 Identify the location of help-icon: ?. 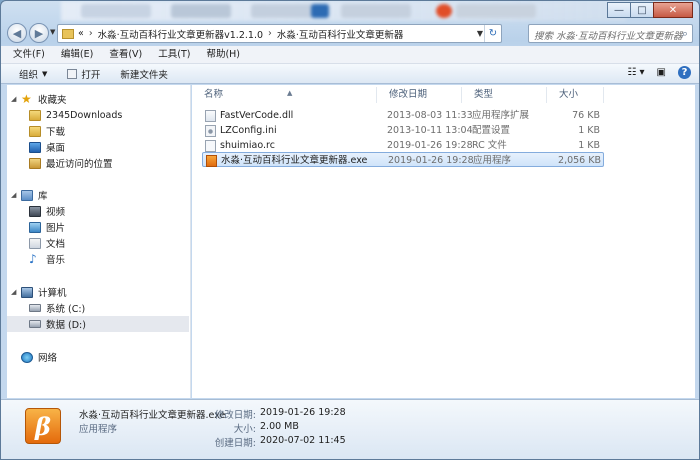
(684, 72).